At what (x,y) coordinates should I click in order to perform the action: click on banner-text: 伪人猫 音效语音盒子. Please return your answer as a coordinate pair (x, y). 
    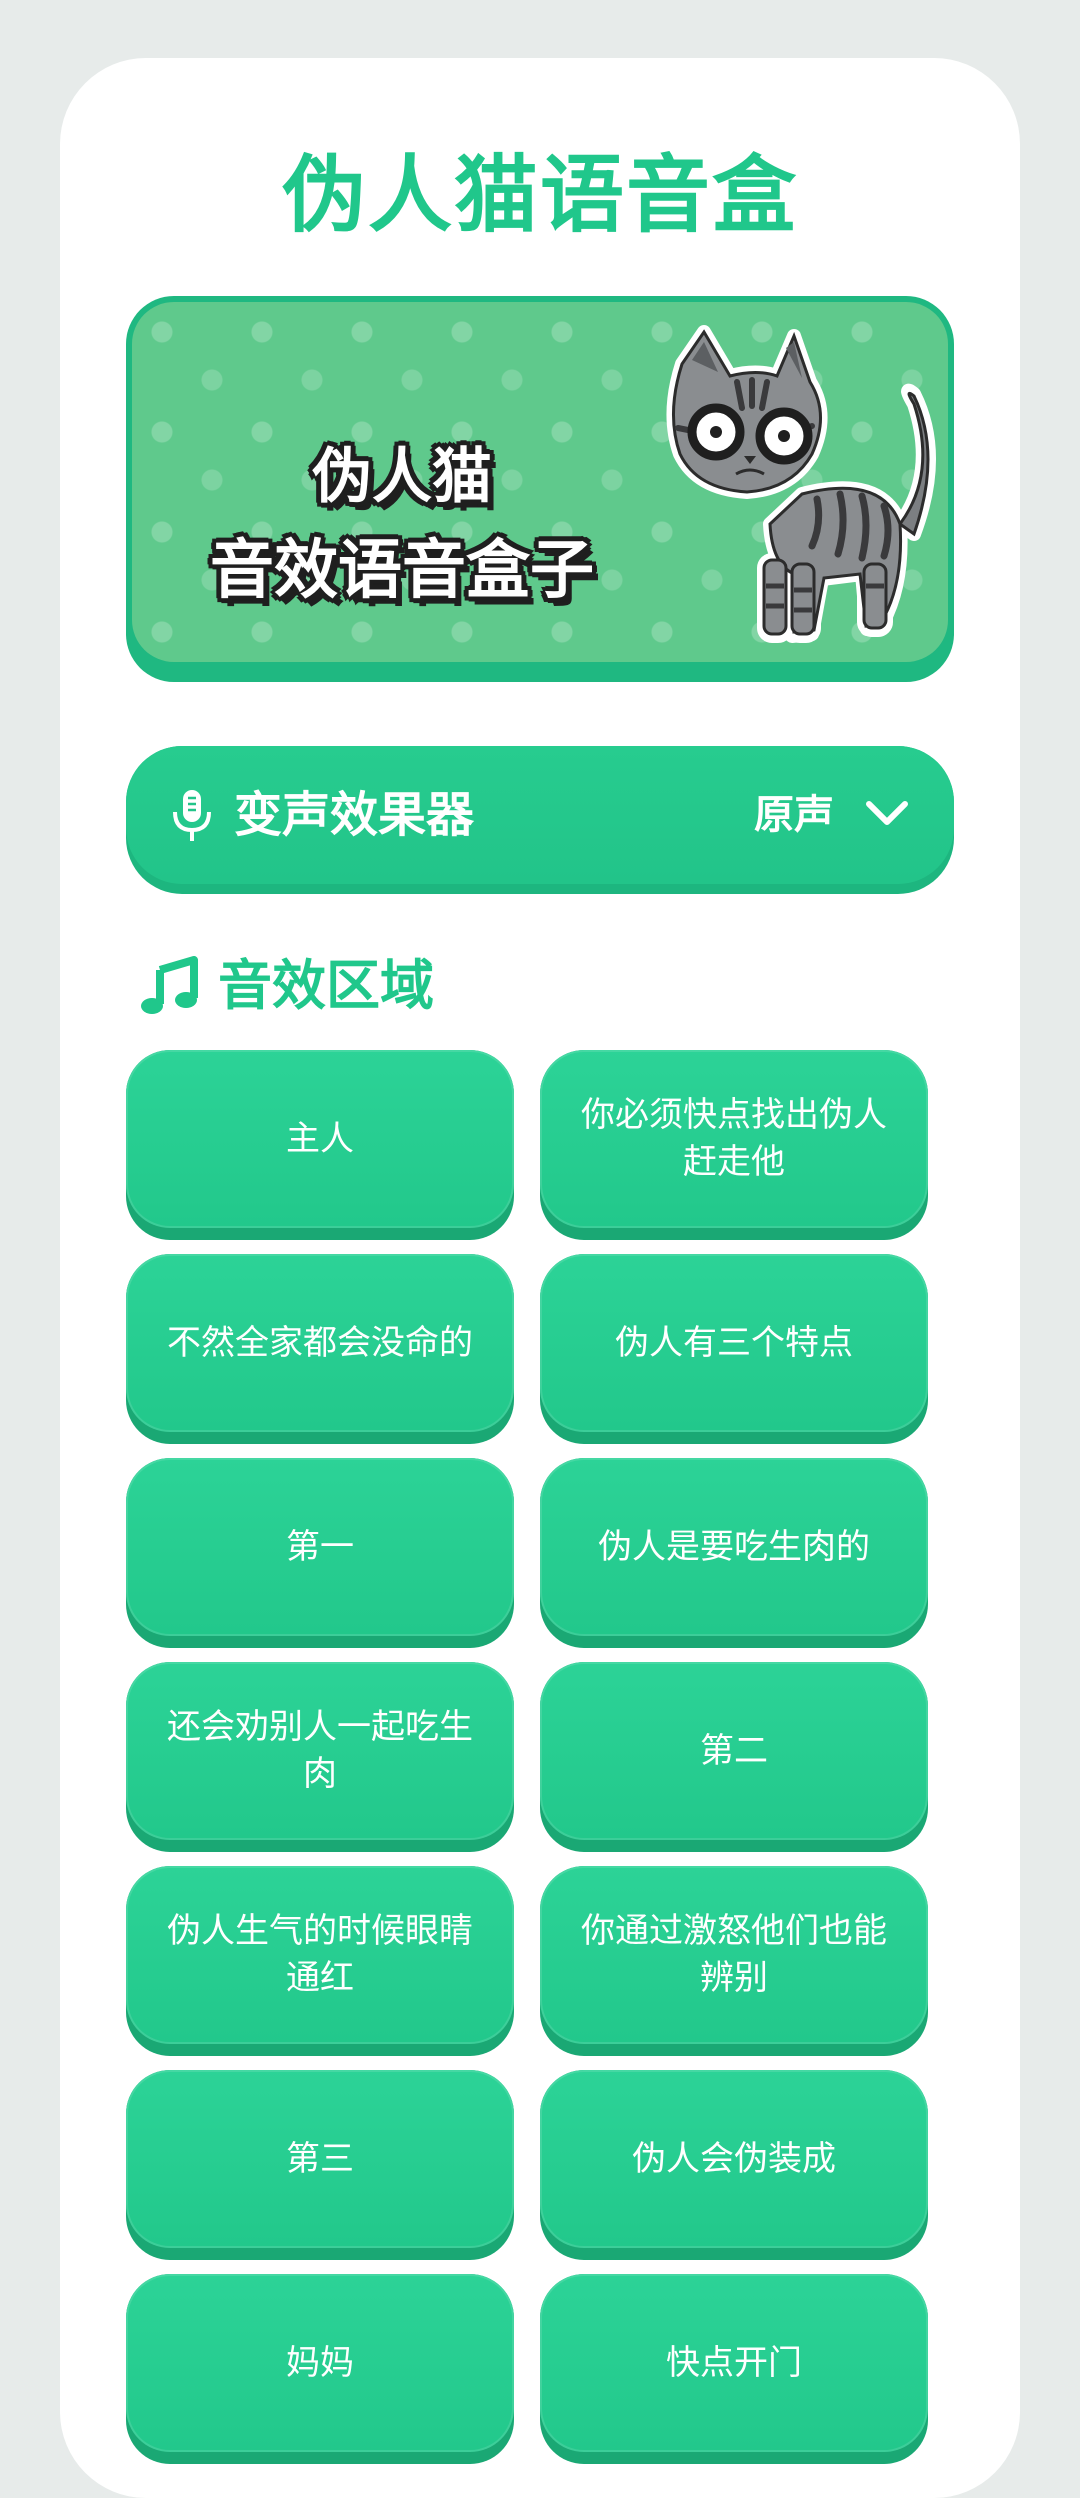
    Looking at the image, I should click on (402, 524).